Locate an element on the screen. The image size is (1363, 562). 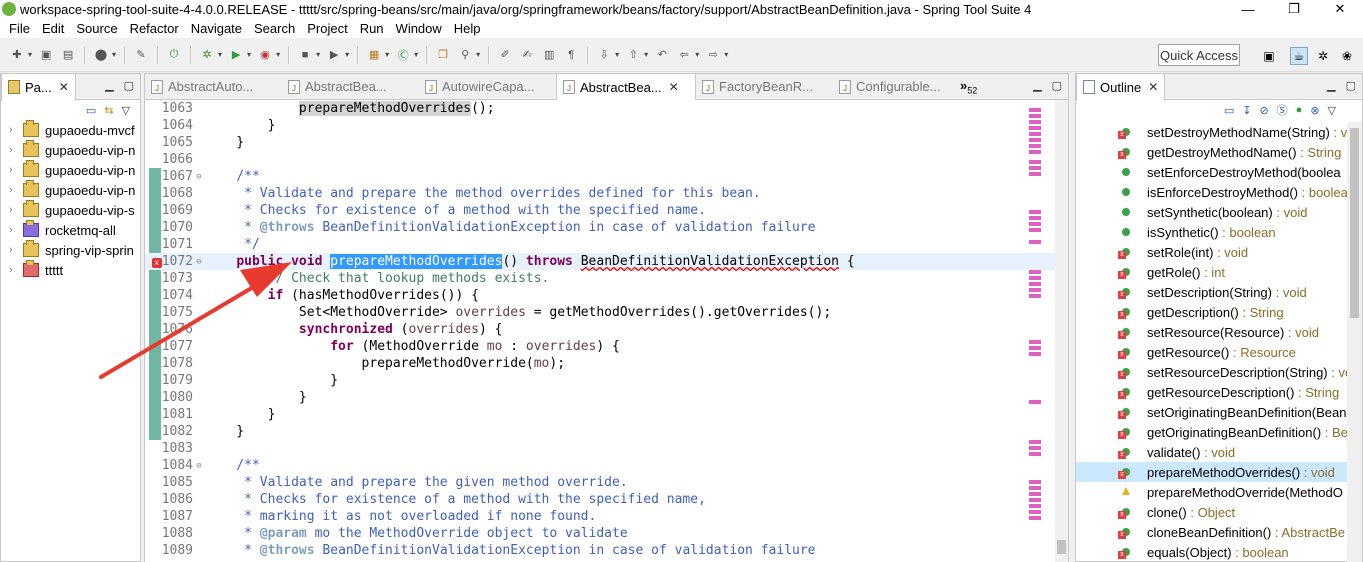
menu-help: Help is located at coordinates (467, 28).